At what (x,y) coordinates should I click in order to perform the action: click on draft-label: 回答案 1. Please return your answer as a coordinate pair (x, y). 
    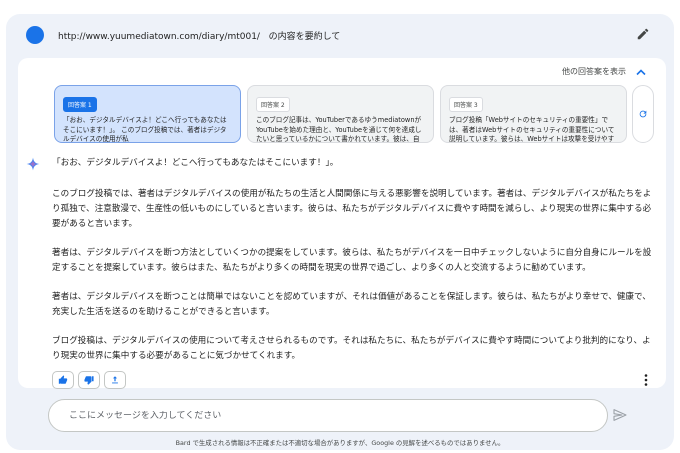
    Looking at the image, I should click on (80, 104).